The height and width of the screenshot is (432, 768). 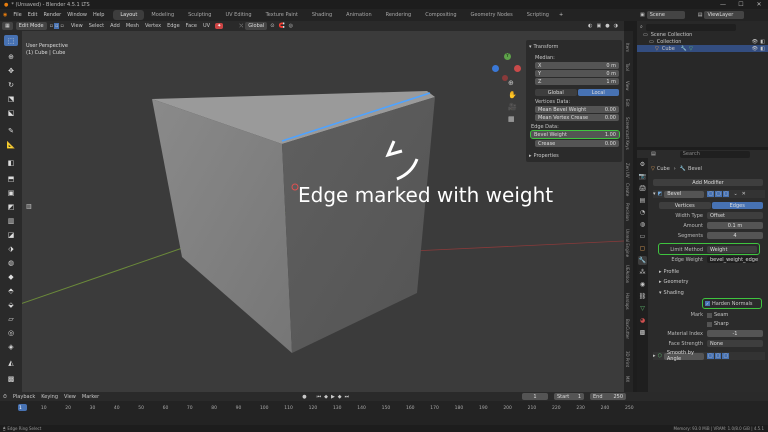 I want to click on shading-solid-icon: ●, so click(x=607, y=26).